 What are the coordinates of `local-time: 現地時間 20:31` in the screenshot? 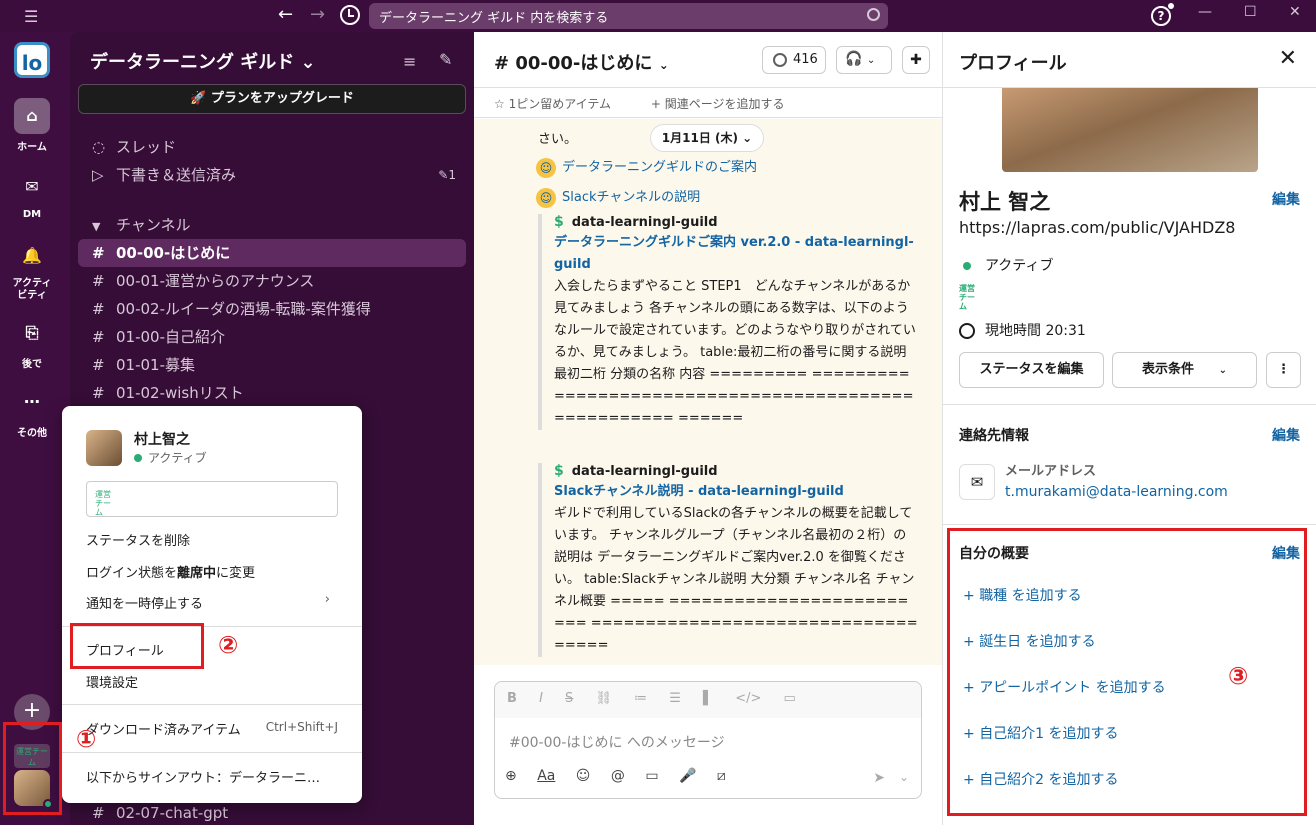 It's located at (1022, 330).